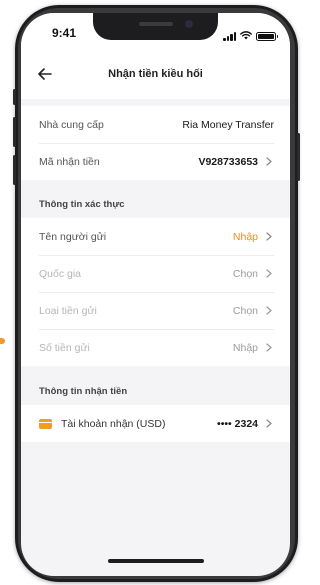  Describe the element at coordinates (156, 561) in the screenshot. I see `home-indicator` at that location.